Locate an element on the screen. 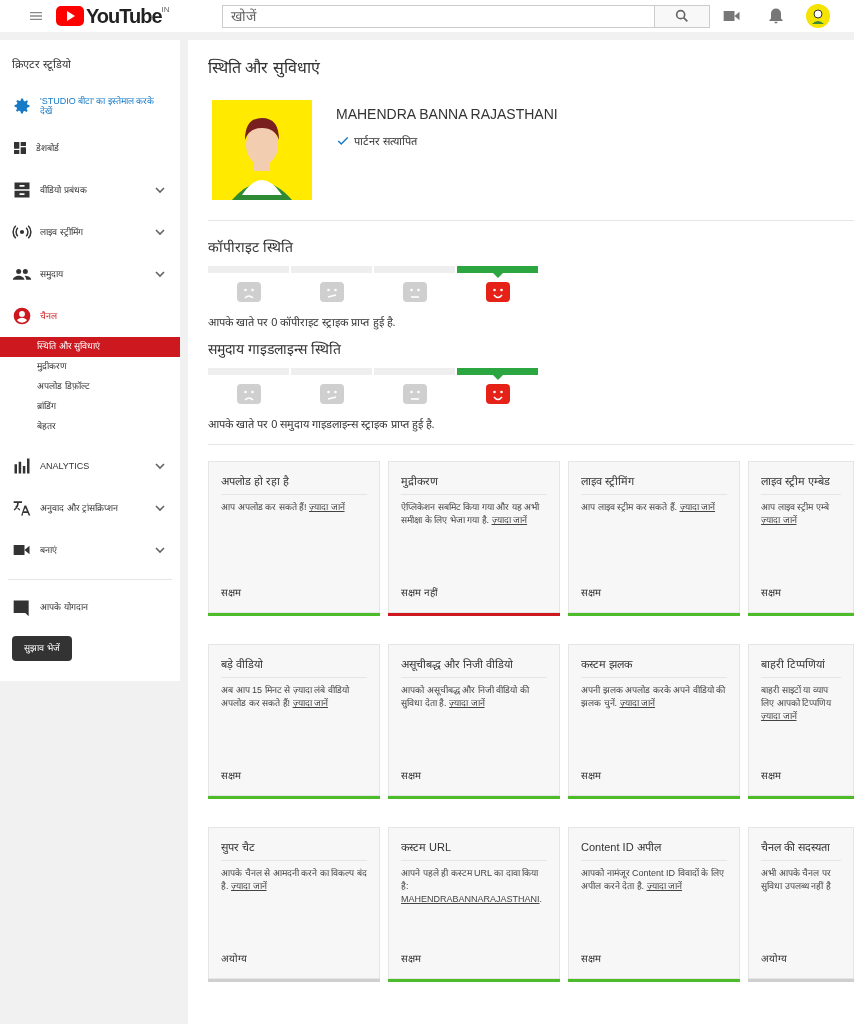 This screenshot has height=1024, width=854. feature-description: आप अपलोड कर सकते हैं! ज़्यादा जानें is located at coordinates (283, 507).